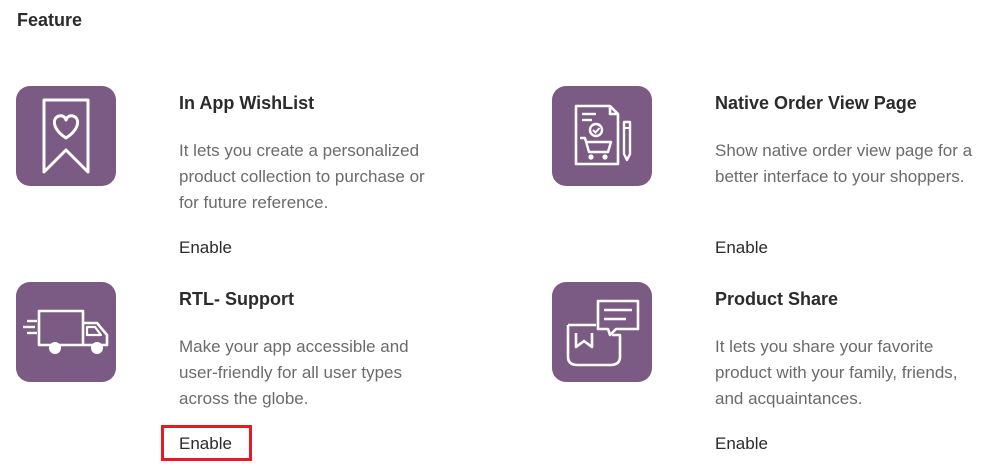 This screenshot has width=998, height=472. I want to click on feature-title: Product Share, so click(777, 299).